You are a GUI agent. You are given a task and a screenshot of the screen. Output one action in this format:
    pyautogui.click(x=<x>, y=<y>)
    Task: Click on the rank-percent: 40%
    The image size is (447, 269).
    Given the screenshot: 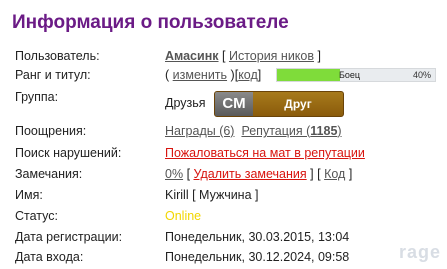 What is the action you would take?
    pyautogui.click(x=421, y=75)
    